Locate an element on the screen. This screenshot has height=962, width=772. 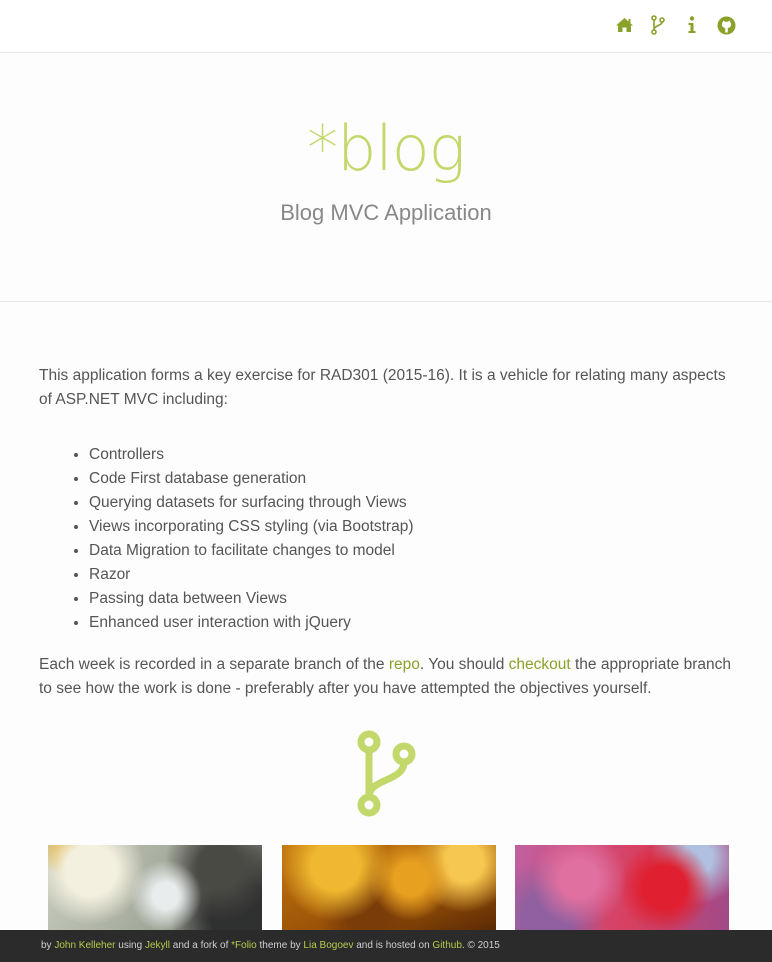
nav-icon-group is located at coordinates (675, 25).